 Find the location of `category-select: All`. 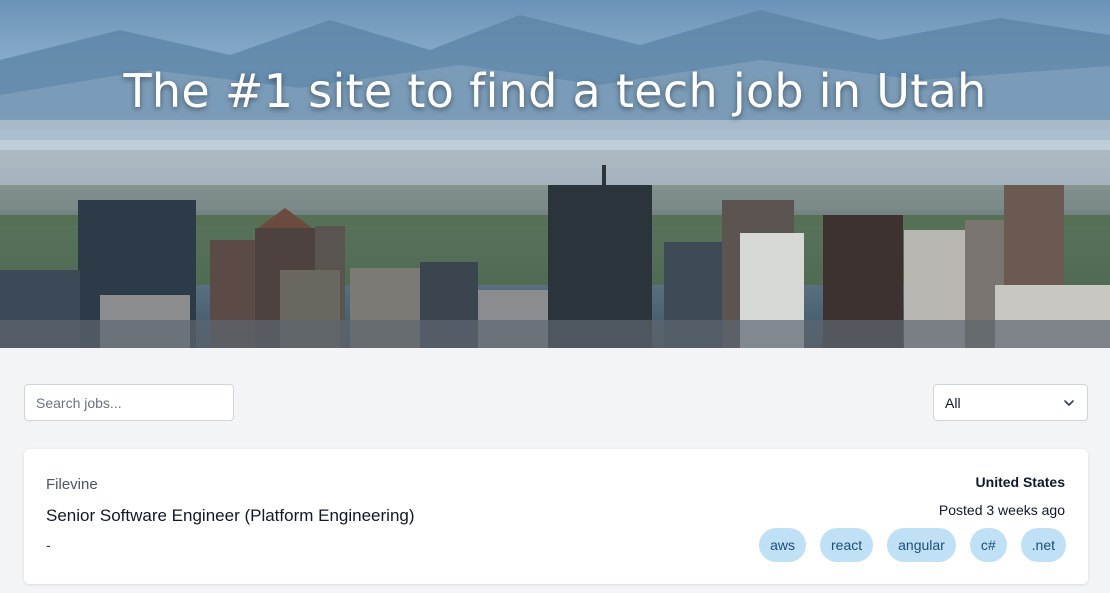

category-select: All is located at coordinates (1010, 402).